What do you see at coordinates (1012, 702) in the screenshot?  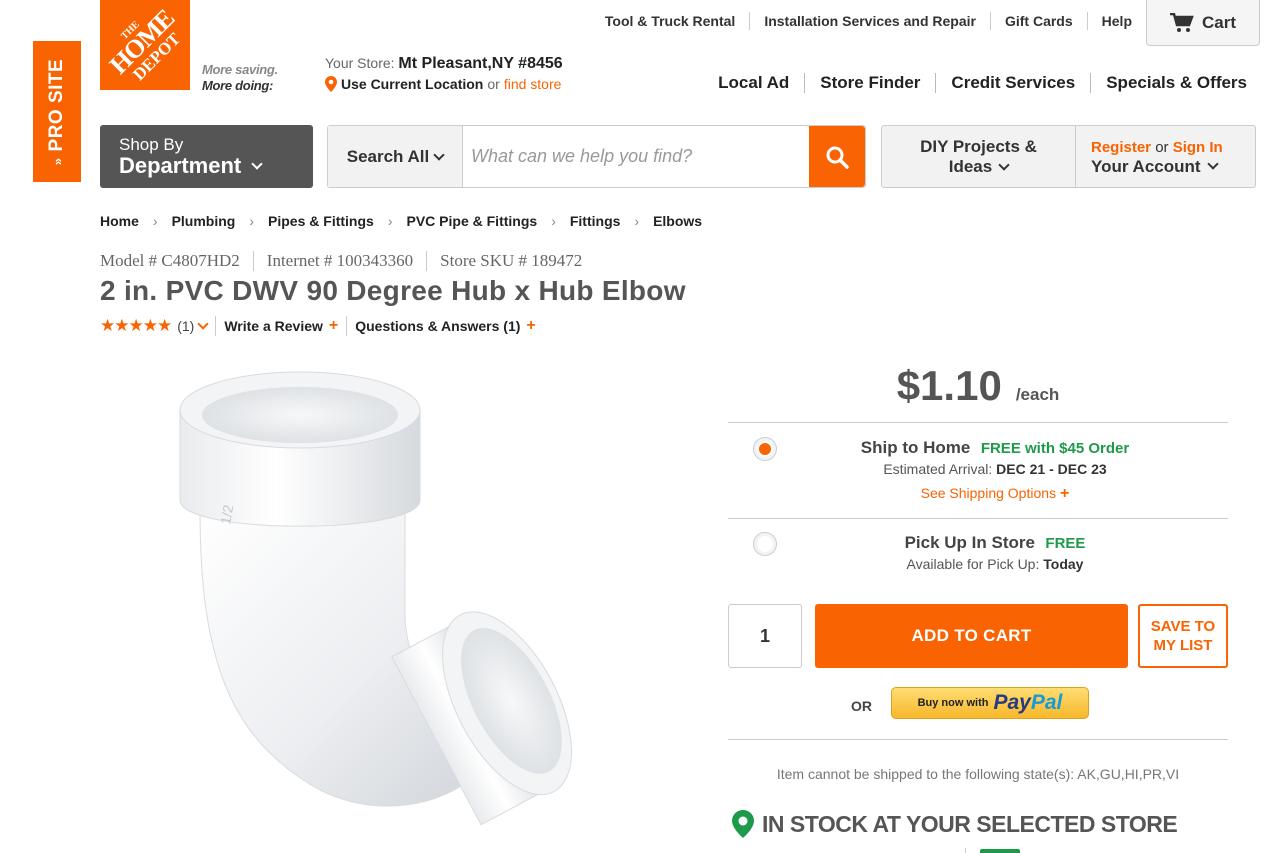 I see `paypal-logo-pay: Pay` at bounding box center [1012, 702].